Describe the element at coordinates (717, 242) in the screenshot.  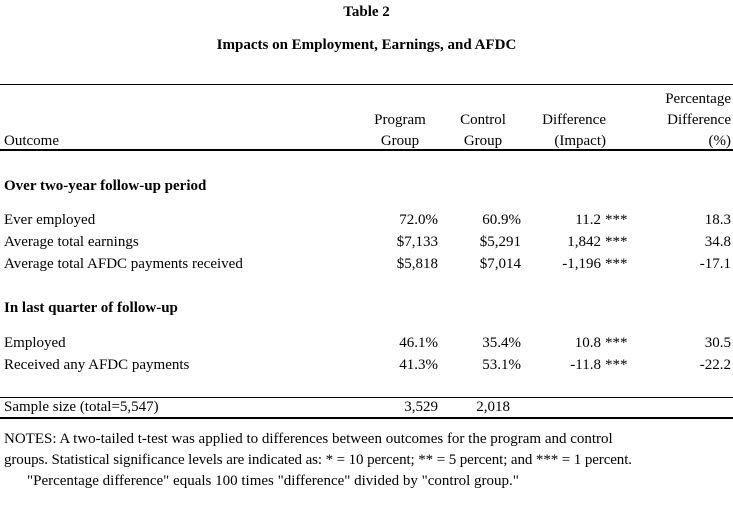
I see `row-pct: 34.8` at that location.